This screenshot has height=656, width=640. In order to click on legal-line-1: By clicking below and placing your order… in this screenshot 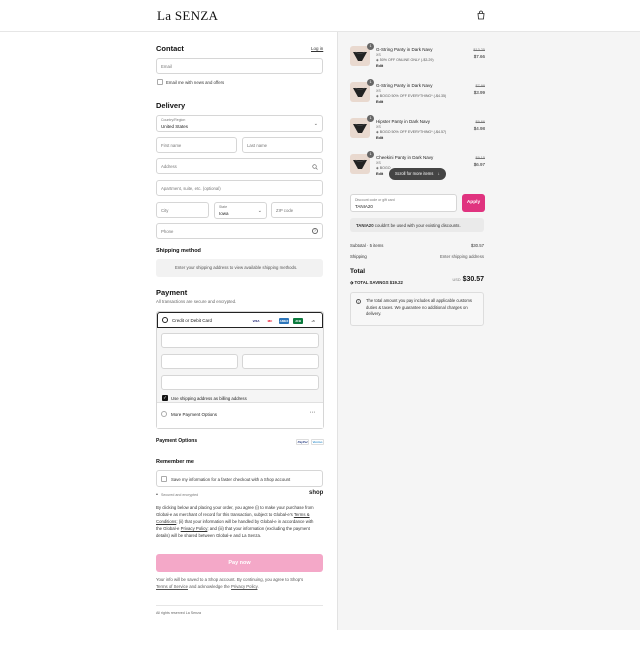, I will do `click(235, 507)`.